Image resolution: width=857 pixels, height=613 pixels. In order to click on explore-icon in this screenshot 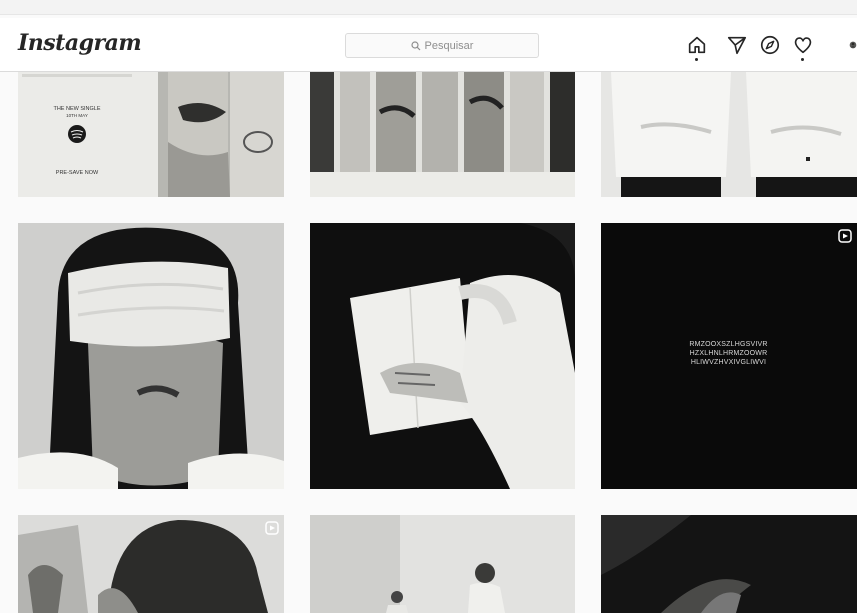, I will do `click(770, 45)`.